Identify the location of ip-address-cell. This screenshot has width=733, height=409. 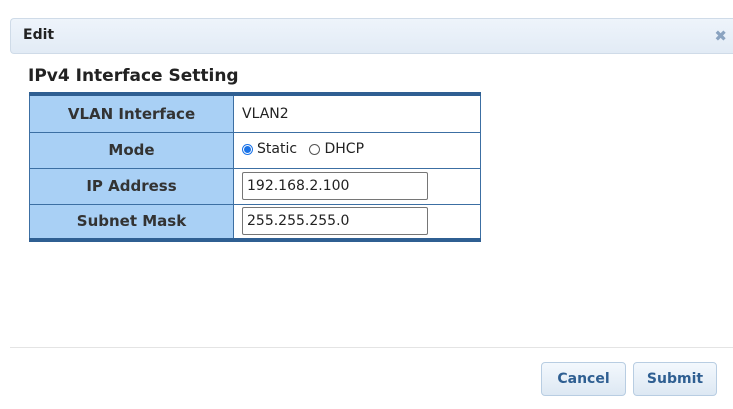
(357, 186).